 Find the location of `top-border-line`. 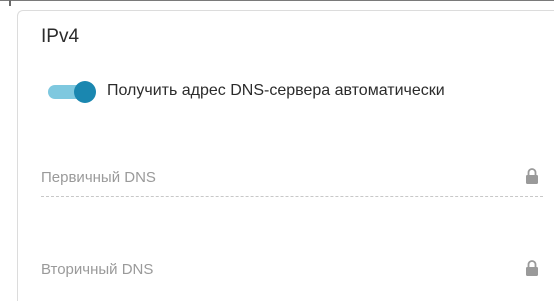

top-border-line is located at coordinates (277, 0).